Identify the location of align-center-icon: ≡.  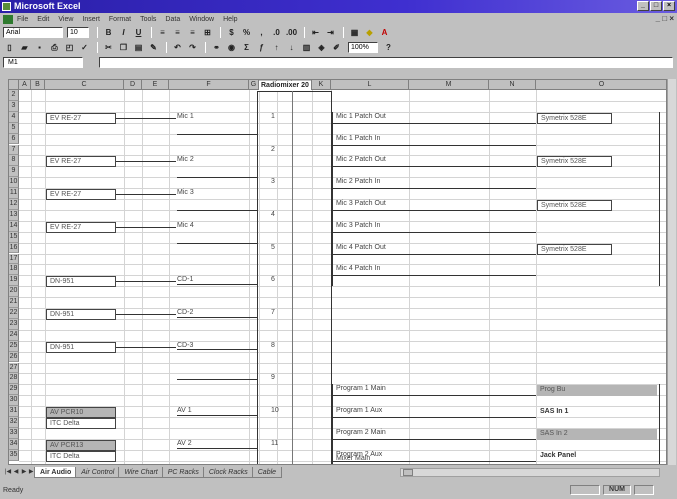
(177, 33).